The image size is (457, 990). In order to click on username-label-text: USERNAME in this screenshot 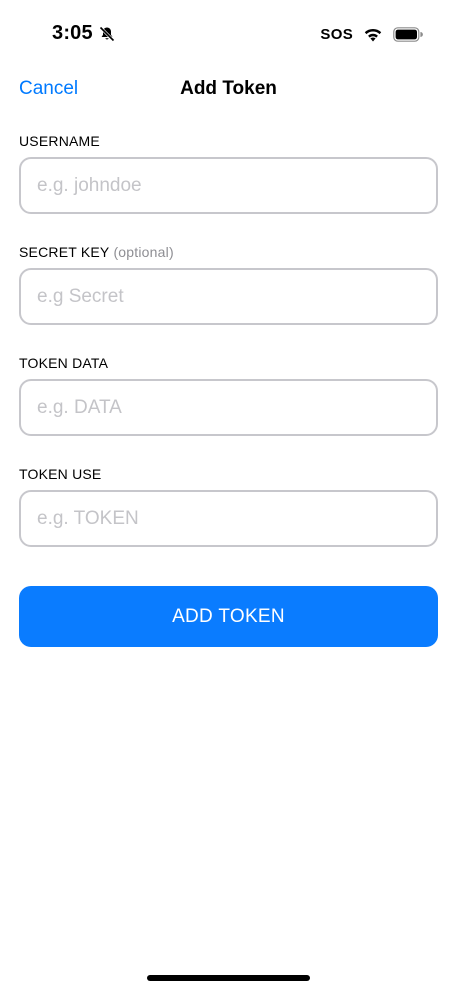, I will do `click(59, 141)`.